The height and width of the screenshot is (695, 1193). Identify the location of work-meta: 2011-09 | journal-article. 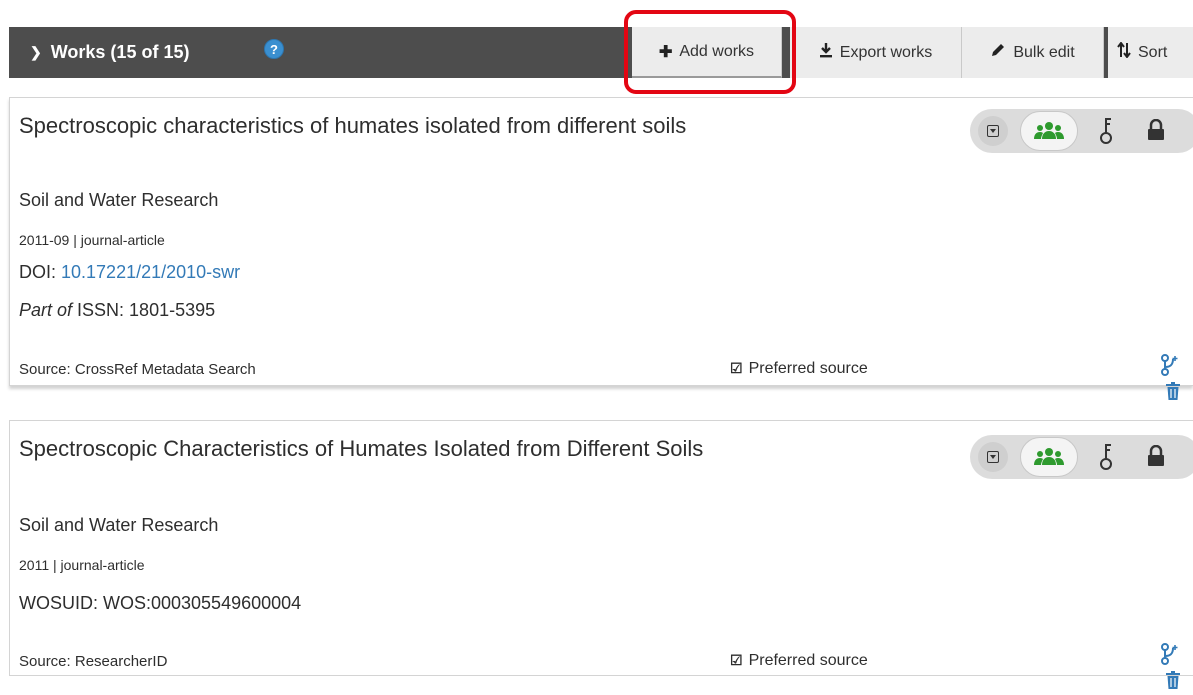
(92, 240).